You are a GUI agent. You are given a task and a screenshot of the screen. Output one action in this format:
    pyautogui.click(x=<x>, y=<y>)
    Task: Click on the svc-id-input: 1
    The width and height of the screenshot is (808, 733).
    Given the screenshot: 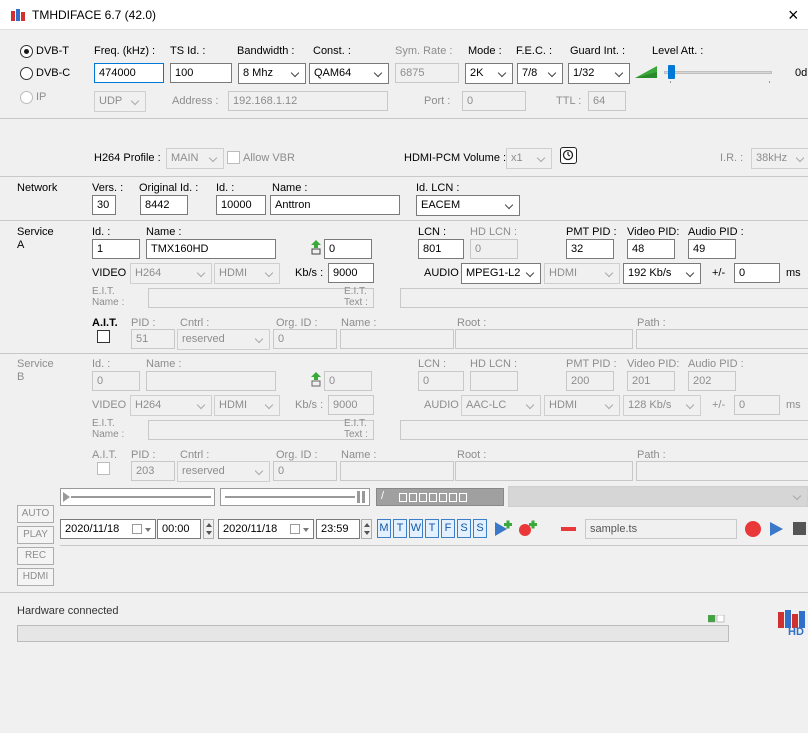 What is the action you would take?
    pyautogui.click(x=116, y=249)
    